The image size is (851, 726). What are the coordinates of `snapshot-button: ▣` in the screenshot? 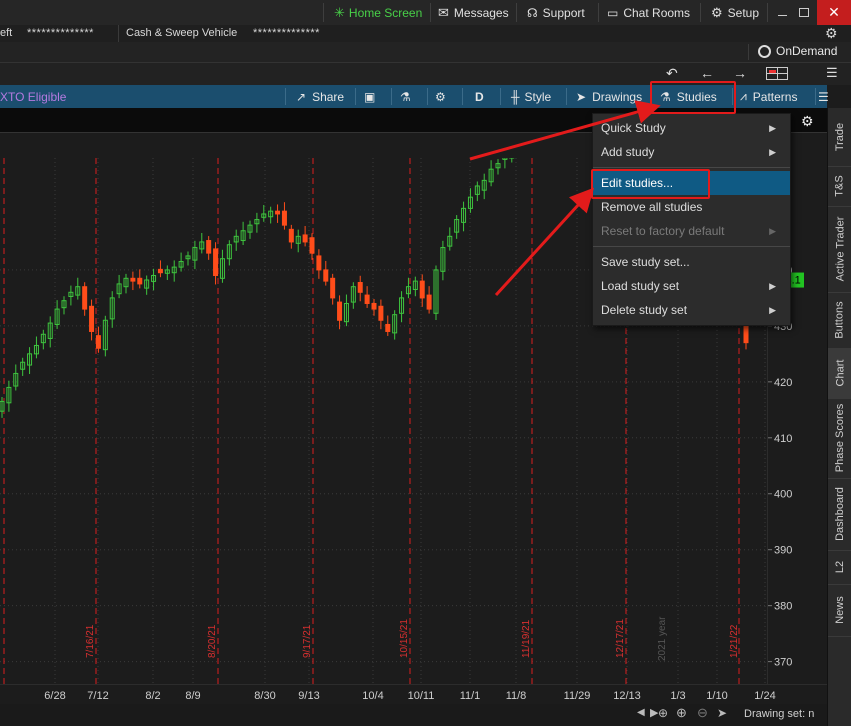 It's located at (369, 96).